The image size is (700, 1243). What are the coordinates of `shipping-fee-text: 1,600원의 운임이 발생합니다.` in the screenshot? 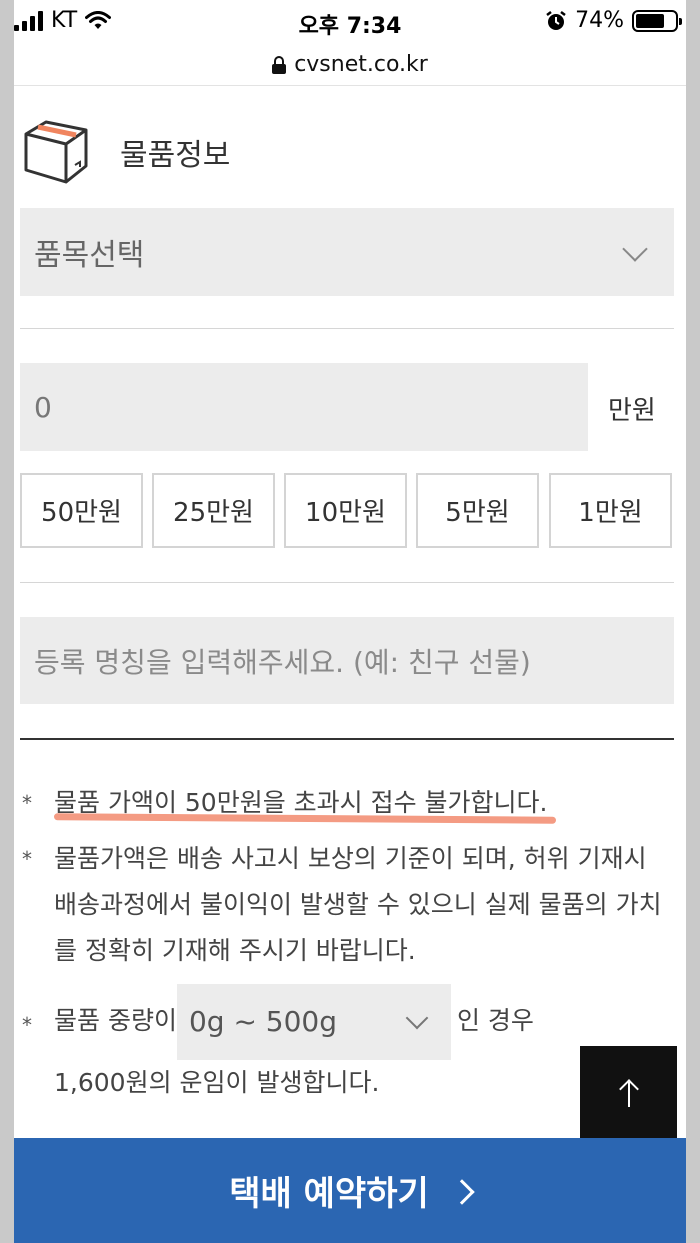 It's located at (217, 1082).